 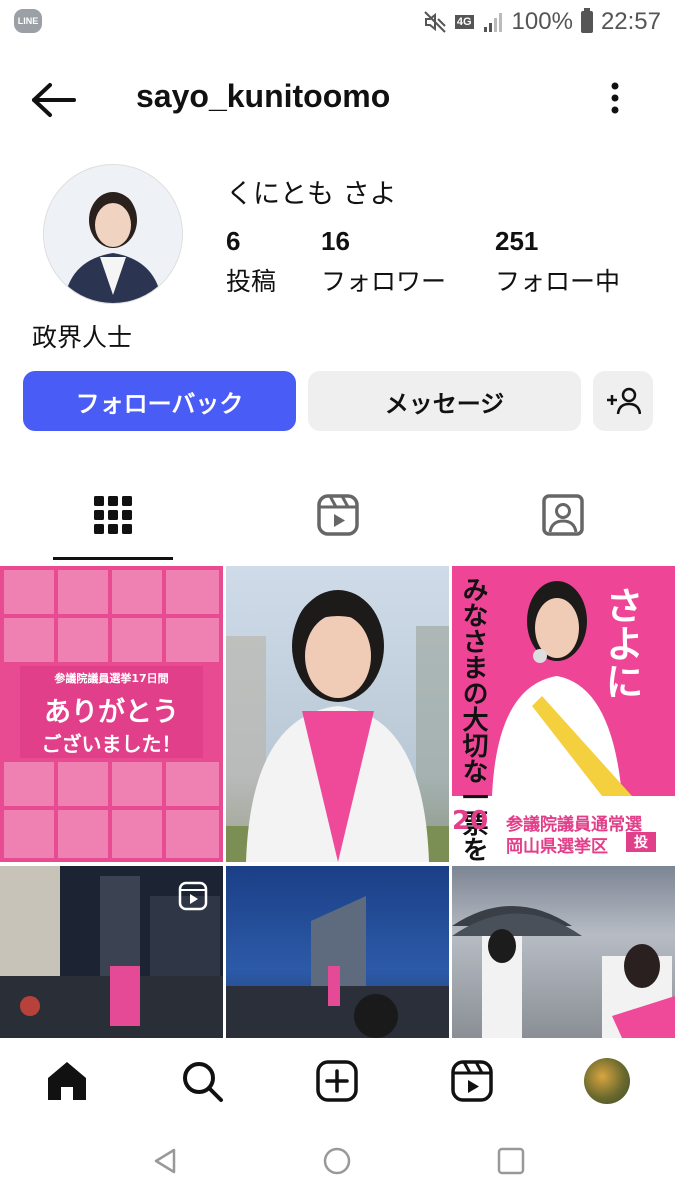 What do you see at coordinates (165, 1161) in the screenshot?
I see `system-back-icon` at bounding box center [165, 1161].